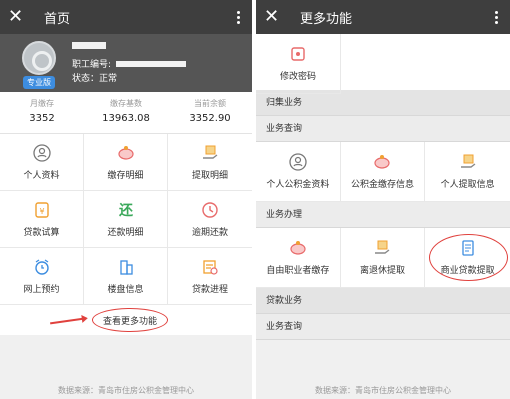 Image resolution: width=510 pixels, height=399 pixels. Describe the element at coordinates (383, 301) in the screenshot. I see `section-header-loan: 贷款业务` at that location.